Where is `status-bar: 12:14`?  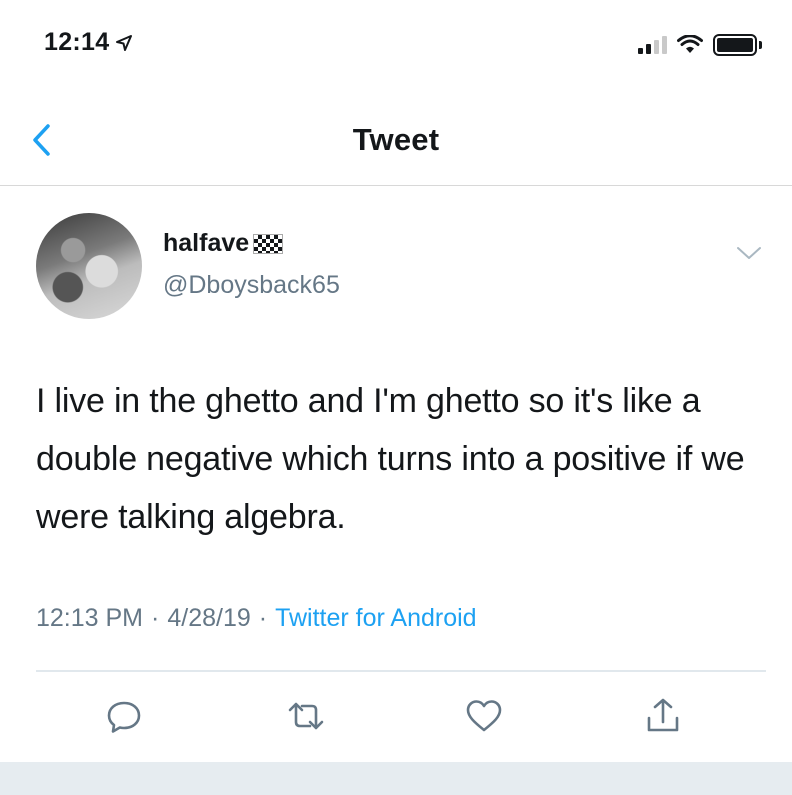 status-bar: 12:14 is located at coordinates (396, 45).